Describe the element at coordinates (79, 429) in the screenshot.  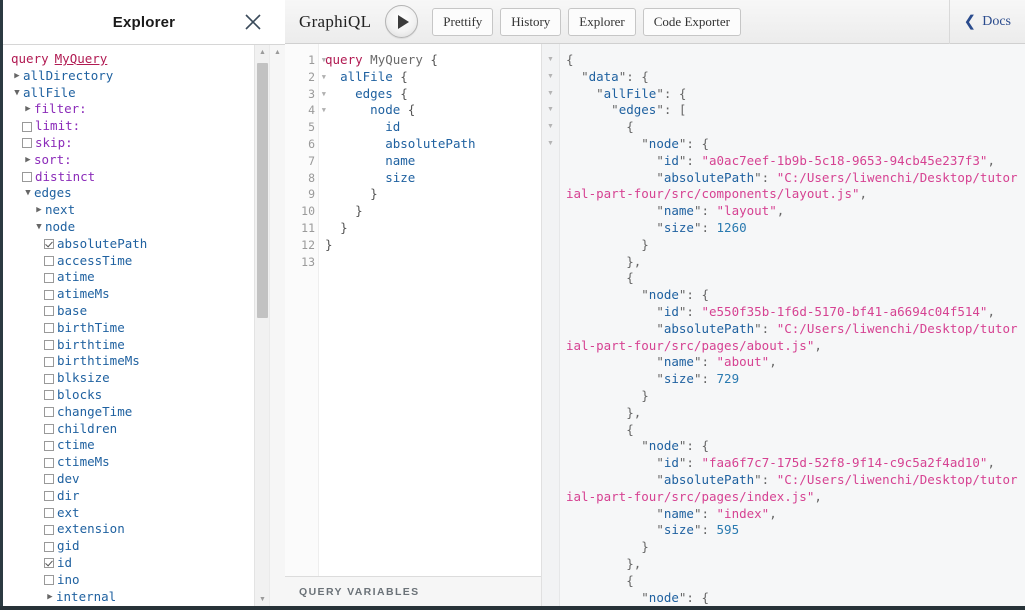
I see `tree-item-children: children` at that location.